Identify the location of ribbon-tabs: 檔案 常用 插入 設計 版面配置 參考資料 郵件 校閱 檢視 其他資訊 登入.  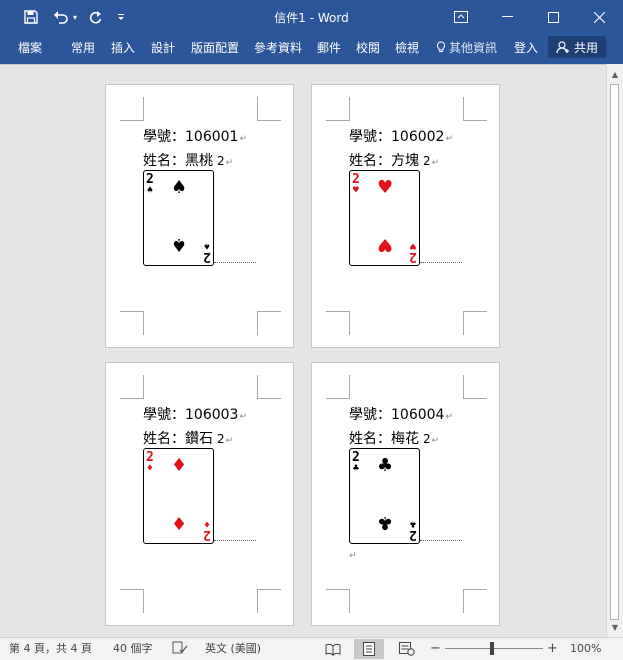
(311, 49).